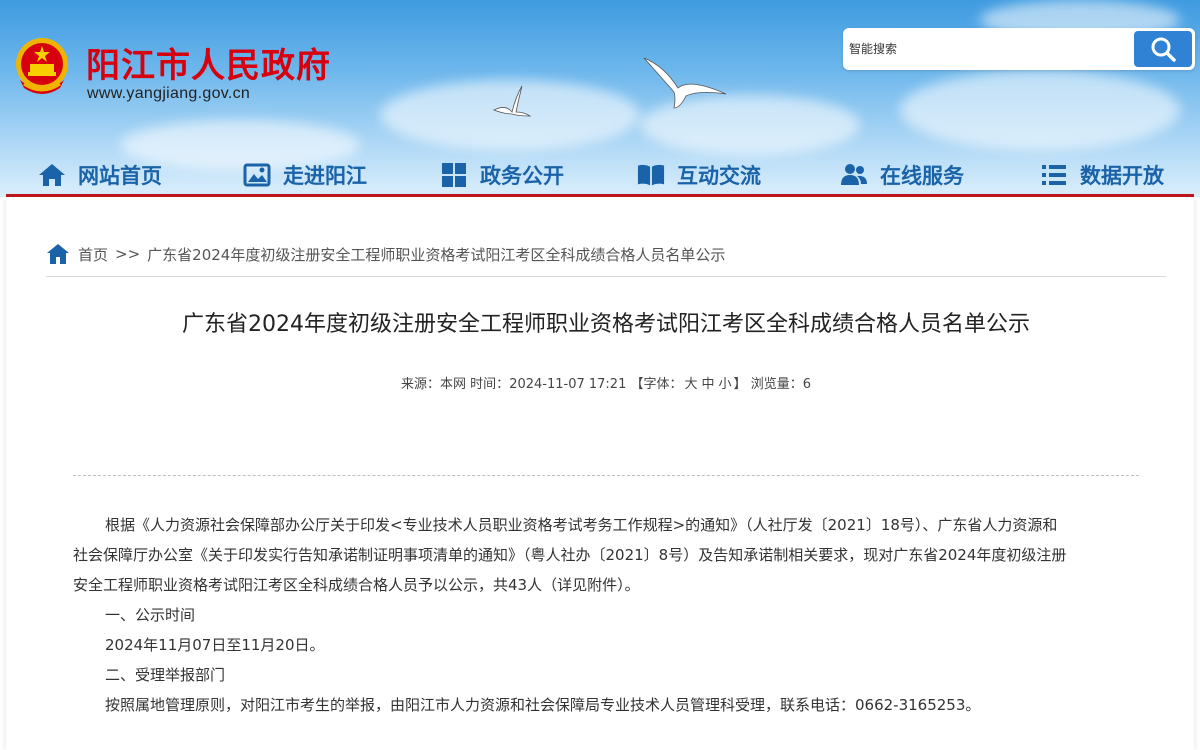 Image resolution: width=1200 pixels, height=750 pixels. What do you see at coordinates (325, 176) in the screenshot?
I see `nav-item-label: 走进阳江` at bounding box center [325, 176].